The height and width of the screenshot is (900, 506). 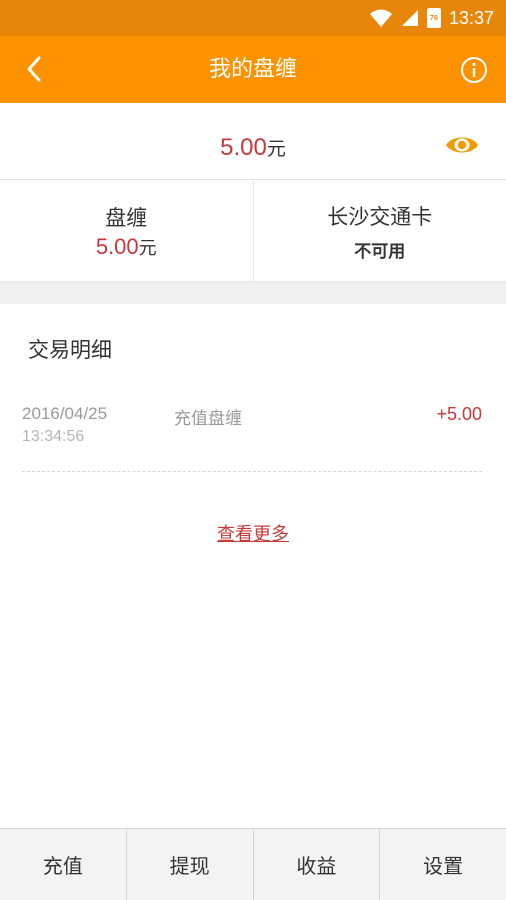 What do you see at coordinates (442, 864) in the screenshot?
I see `settings-button: 设置` at bounding box center [442, 864].